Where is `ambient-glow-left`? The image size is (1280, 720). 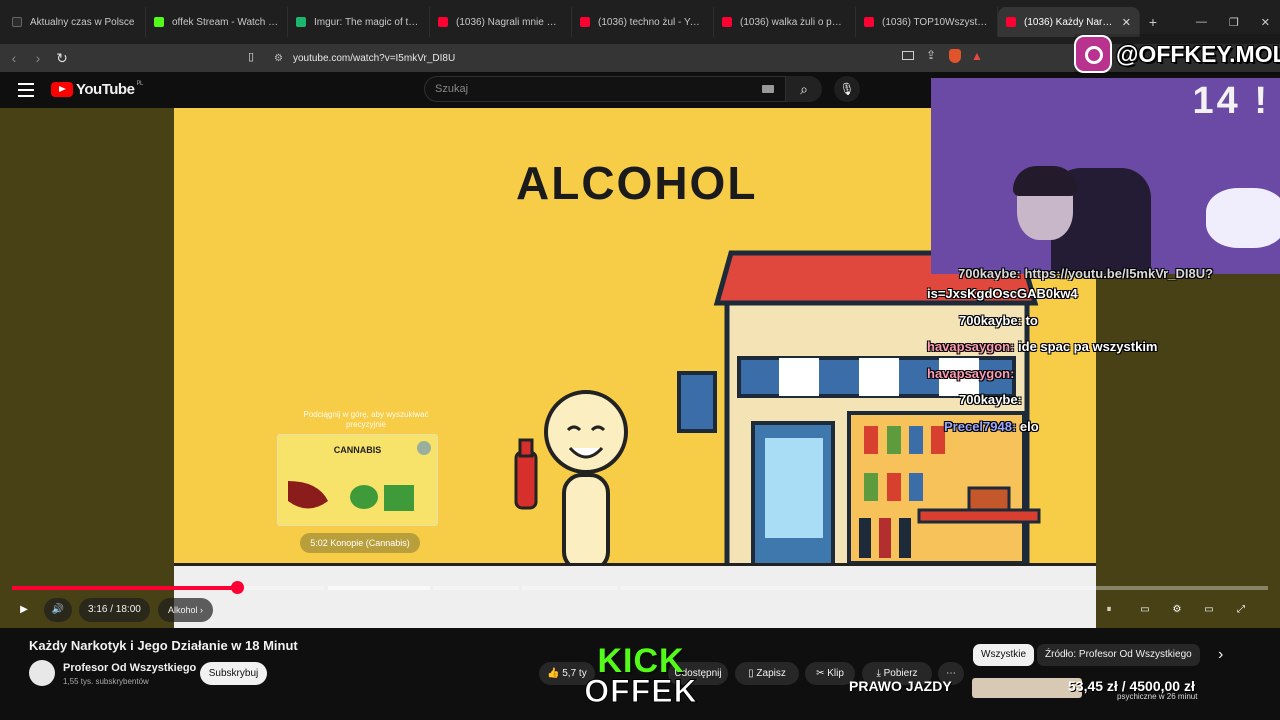 ambient-glow-left is located at coordinates (87, 368).